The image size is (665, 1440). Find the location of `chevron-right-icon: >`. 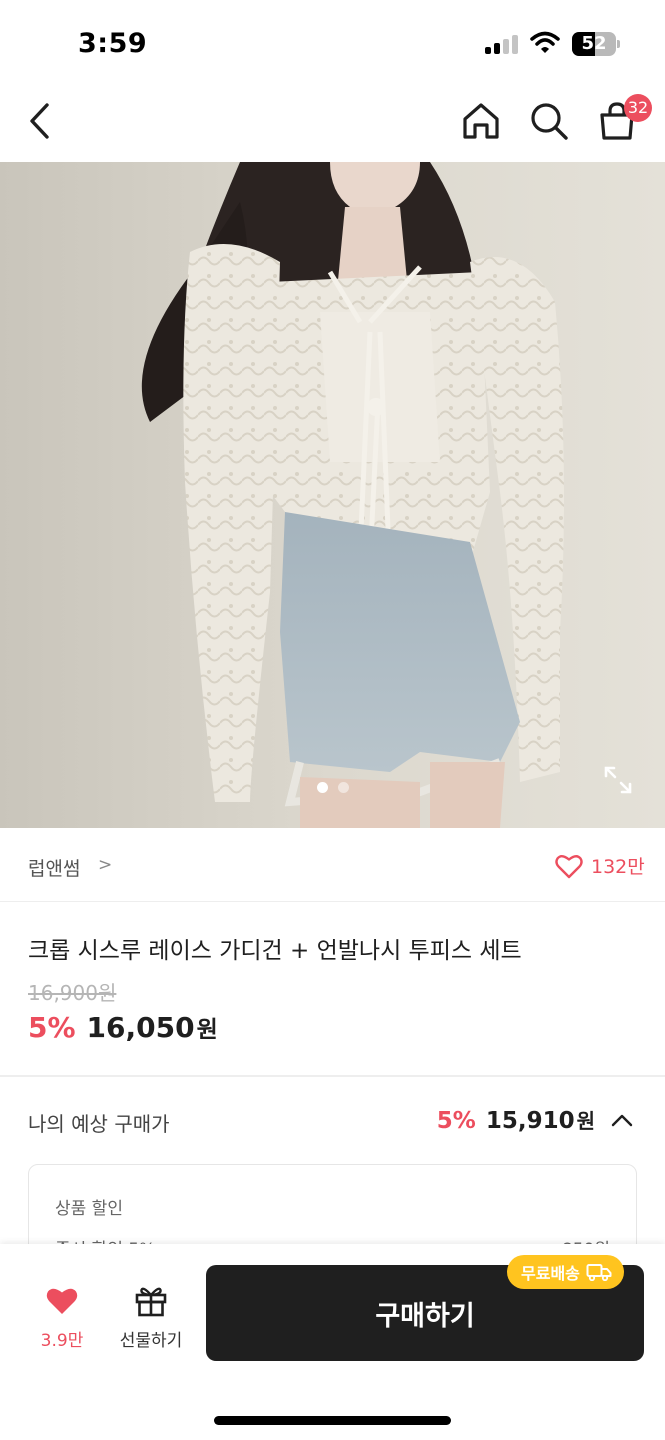

chevron-right-icon: > is located at coordinates (105, 865).